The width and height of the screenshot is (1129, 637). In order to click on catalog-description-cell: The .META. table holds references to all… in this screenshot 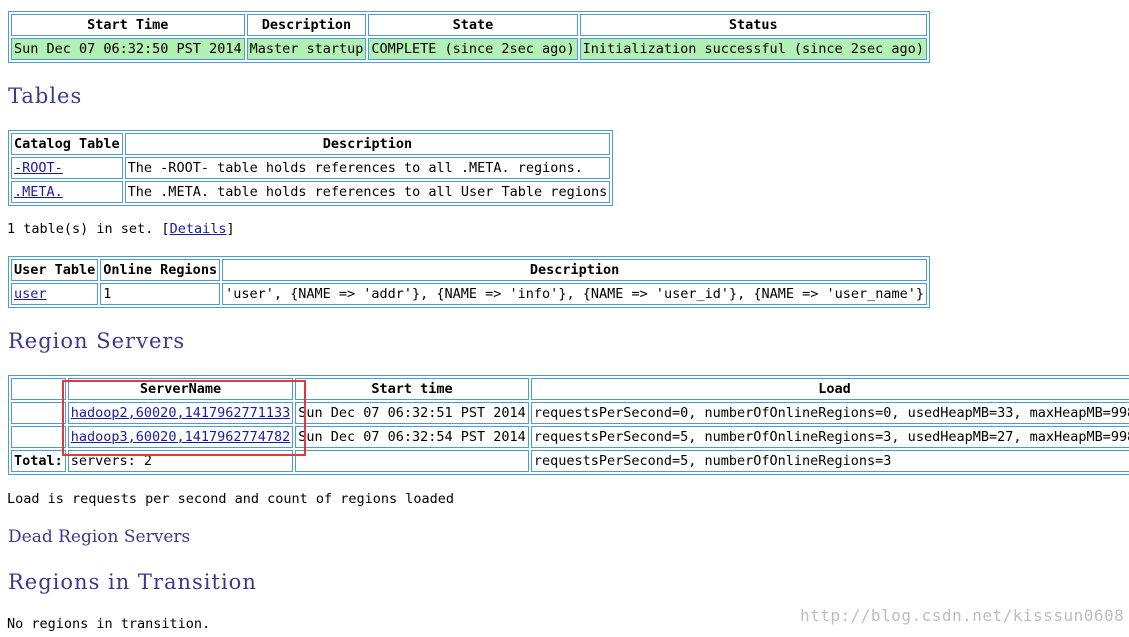, I will do `click(367, 192)`.